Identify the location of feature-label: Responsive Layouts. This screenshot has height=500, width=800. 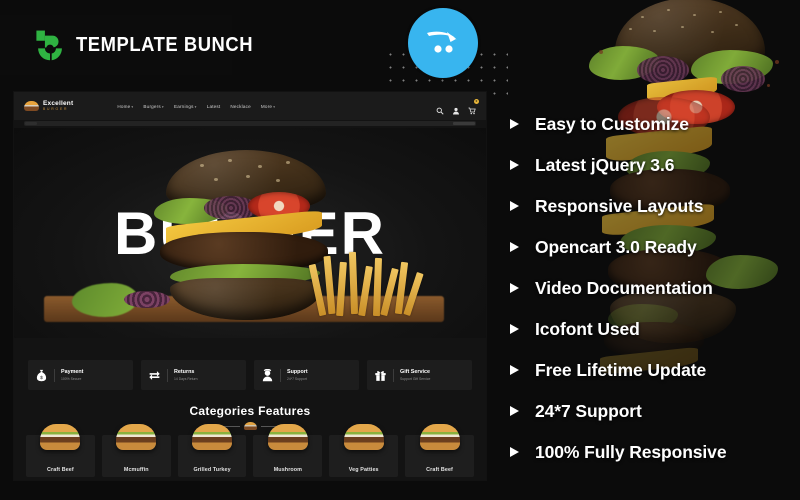
(619, 206).